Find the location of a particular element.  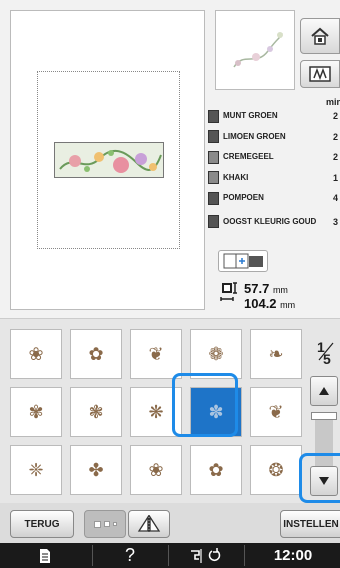

width-value: 104.2 mm is located at coordinates (270, 303).